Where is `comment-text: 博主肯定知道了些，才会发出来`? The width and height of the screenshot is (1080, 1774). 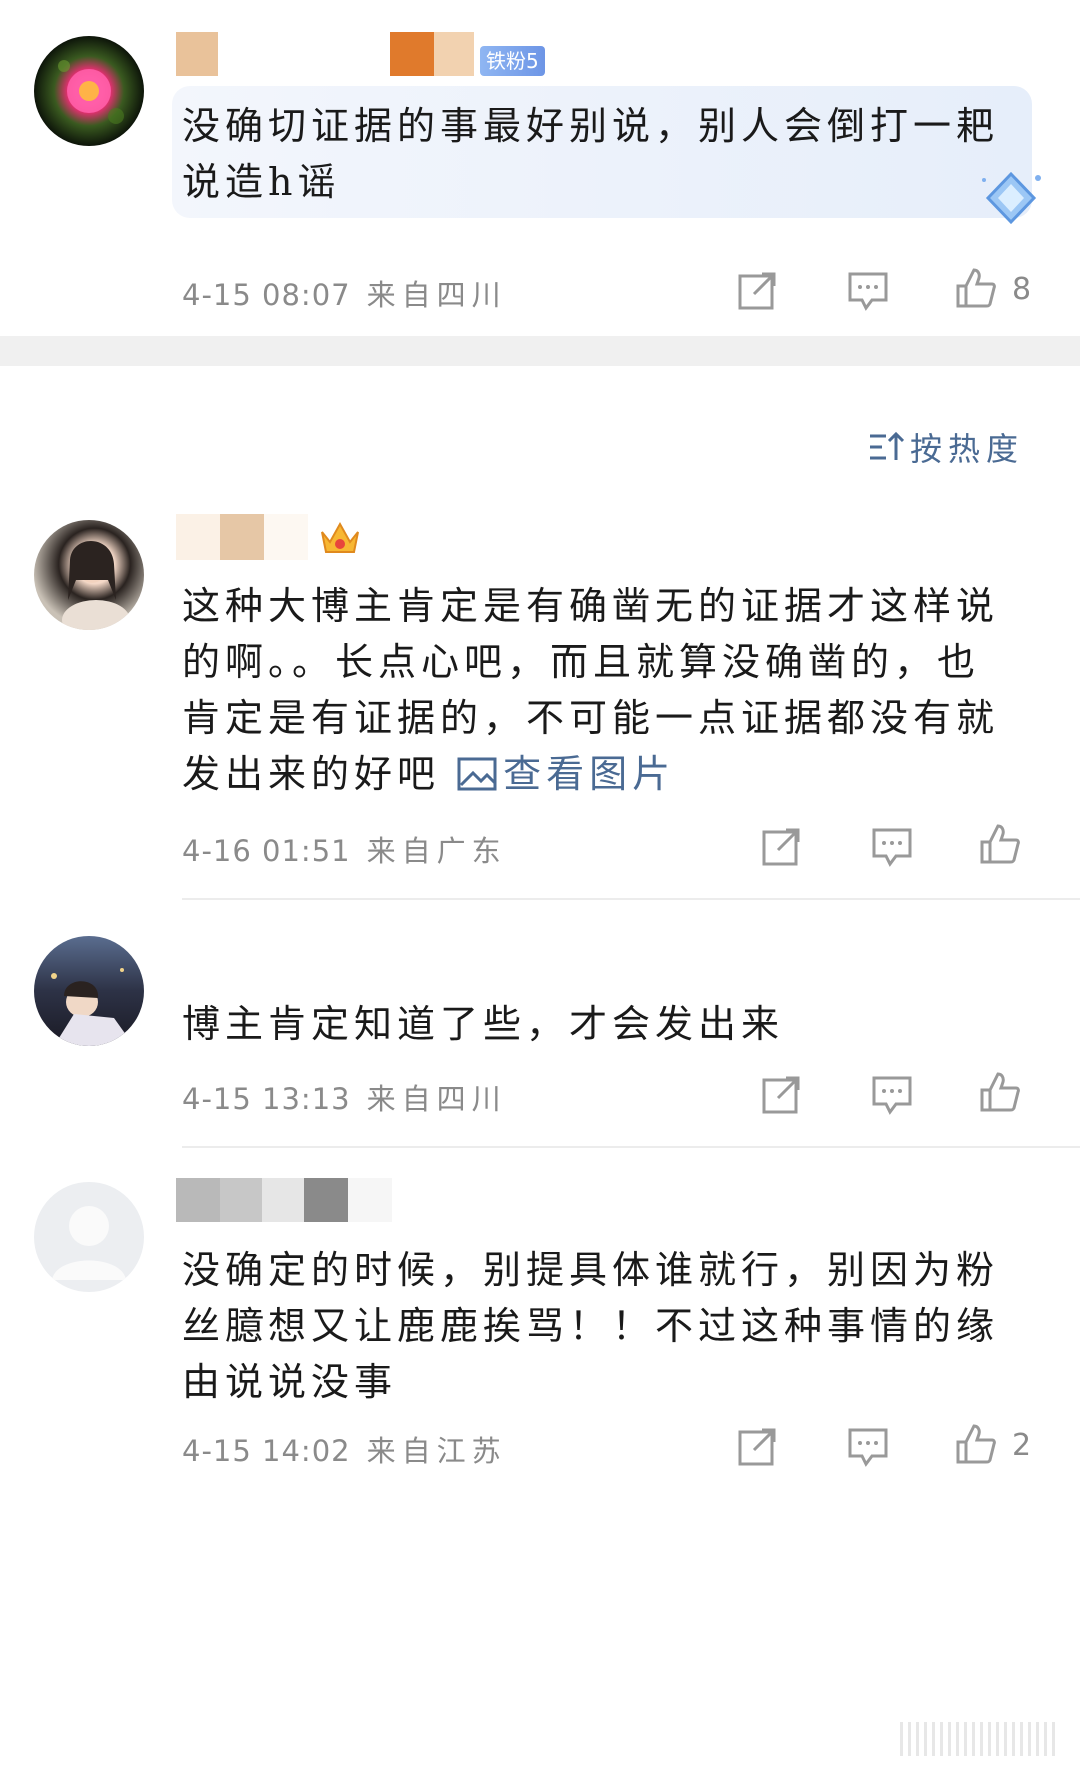
comment-text: 博主肯定知道了些，才会发出来 is located at coordinates (483, 1024).